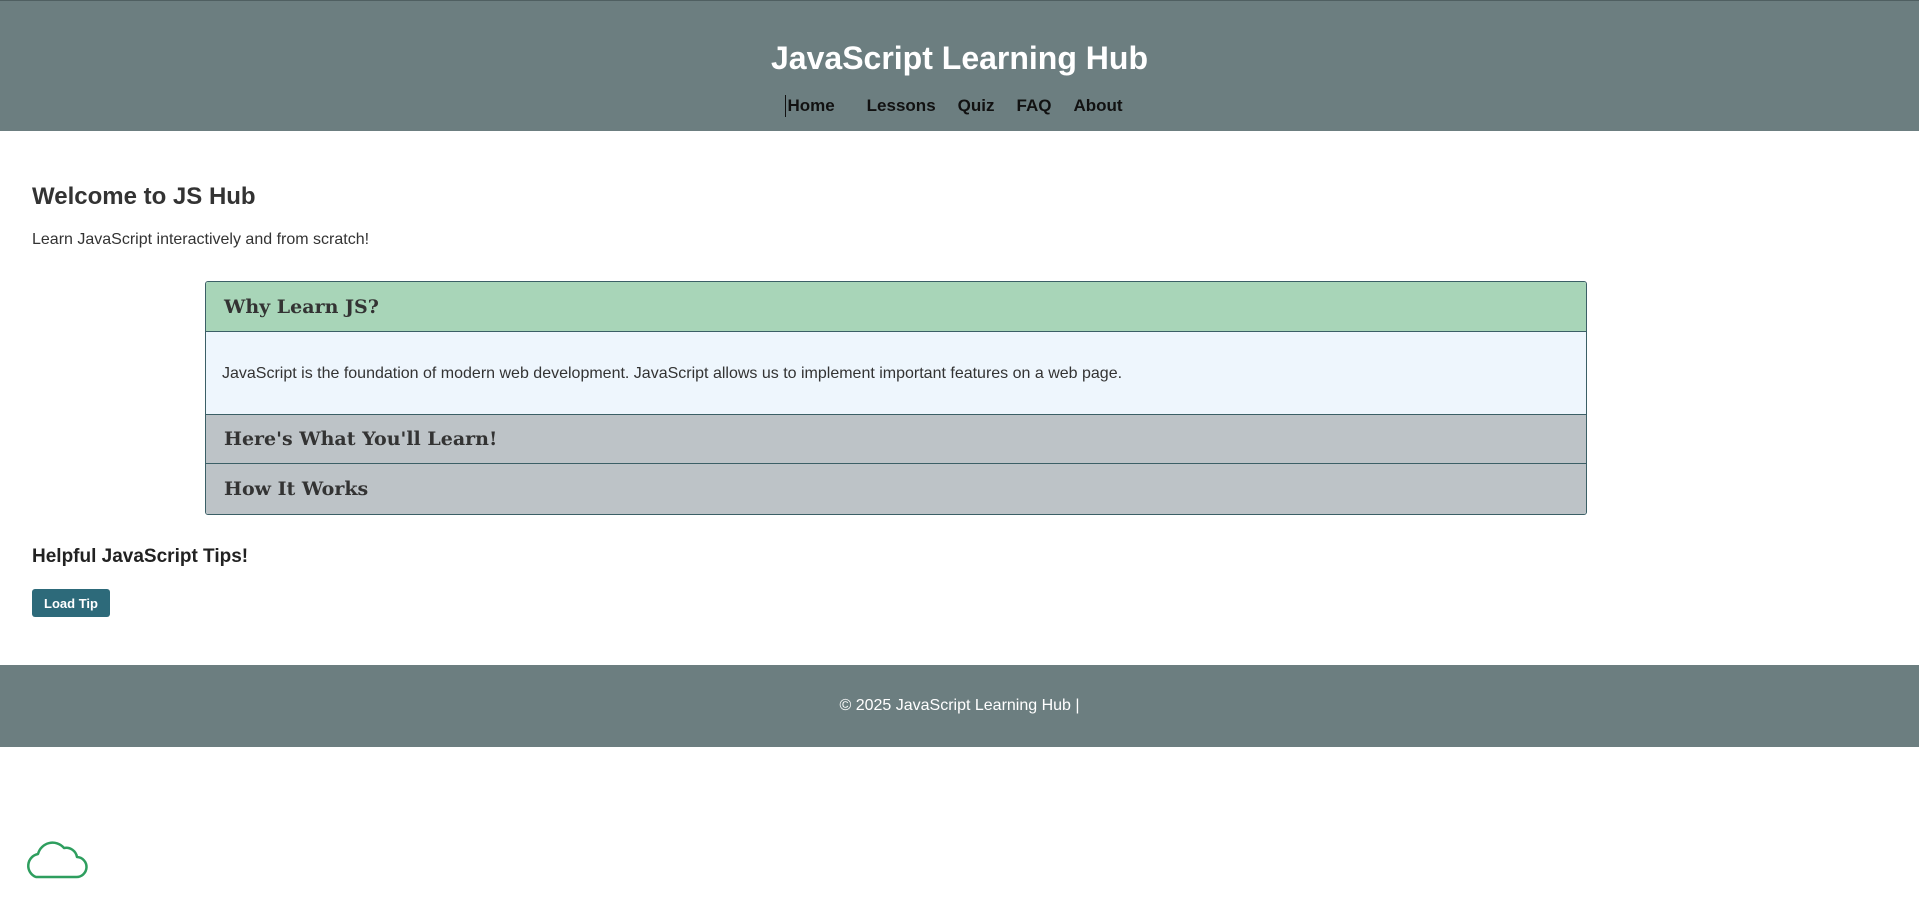 The width and height of the screenshot is (1919, 910). Describe the element at coordinates (896, 489) in the screenshot. I see `accordion-header-how-it-works: How It Works` at that location.